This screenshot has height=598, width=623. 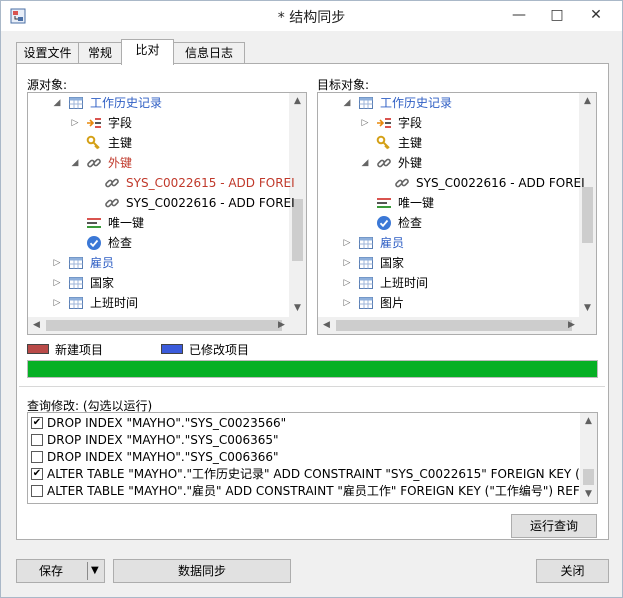 I want to click on target-tree-item: ▷ 国家, so click(x=449, y=263).